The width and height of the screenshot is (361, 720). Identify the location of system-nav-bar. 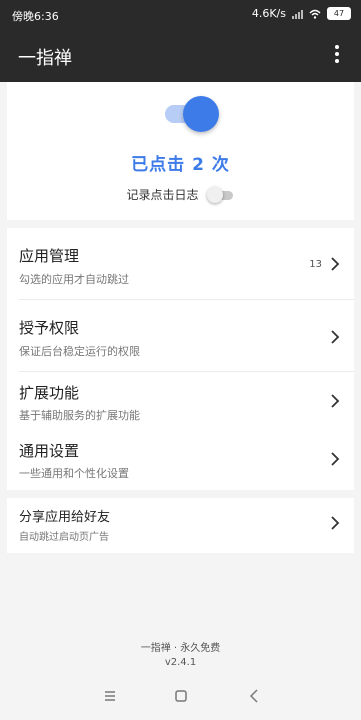
(180, 696).